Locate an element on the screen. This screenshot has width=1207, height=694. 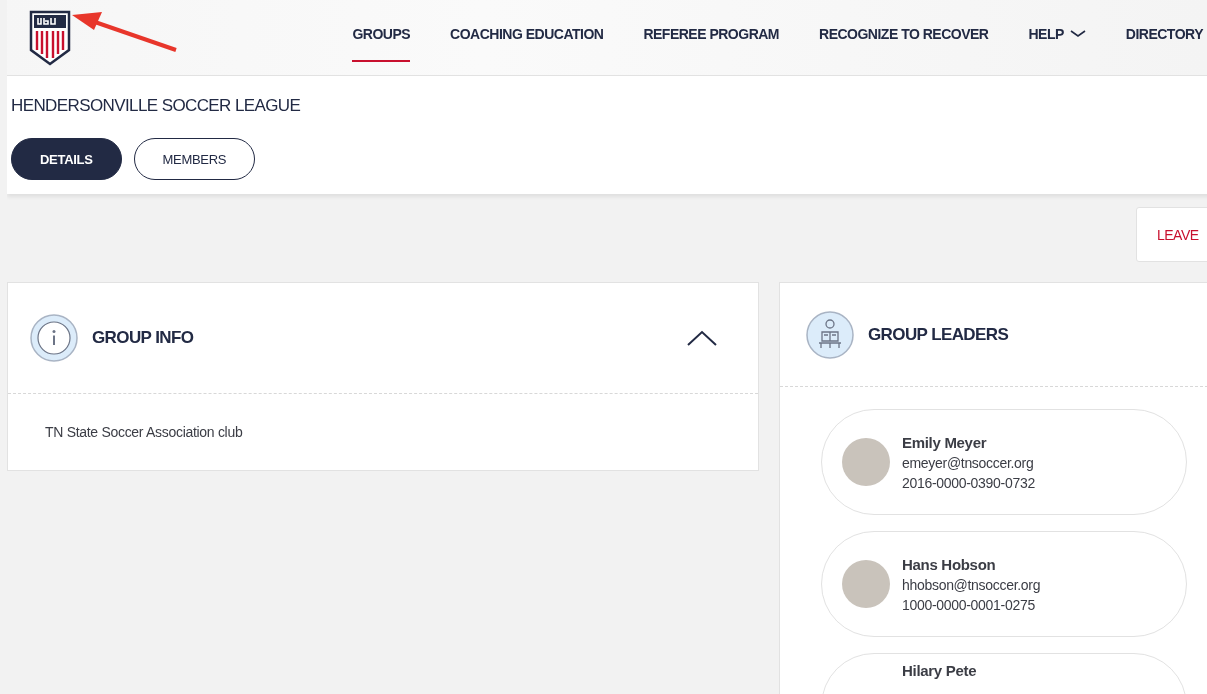
group-info-title: GROUP INFO is located at coordinates (143, 338).